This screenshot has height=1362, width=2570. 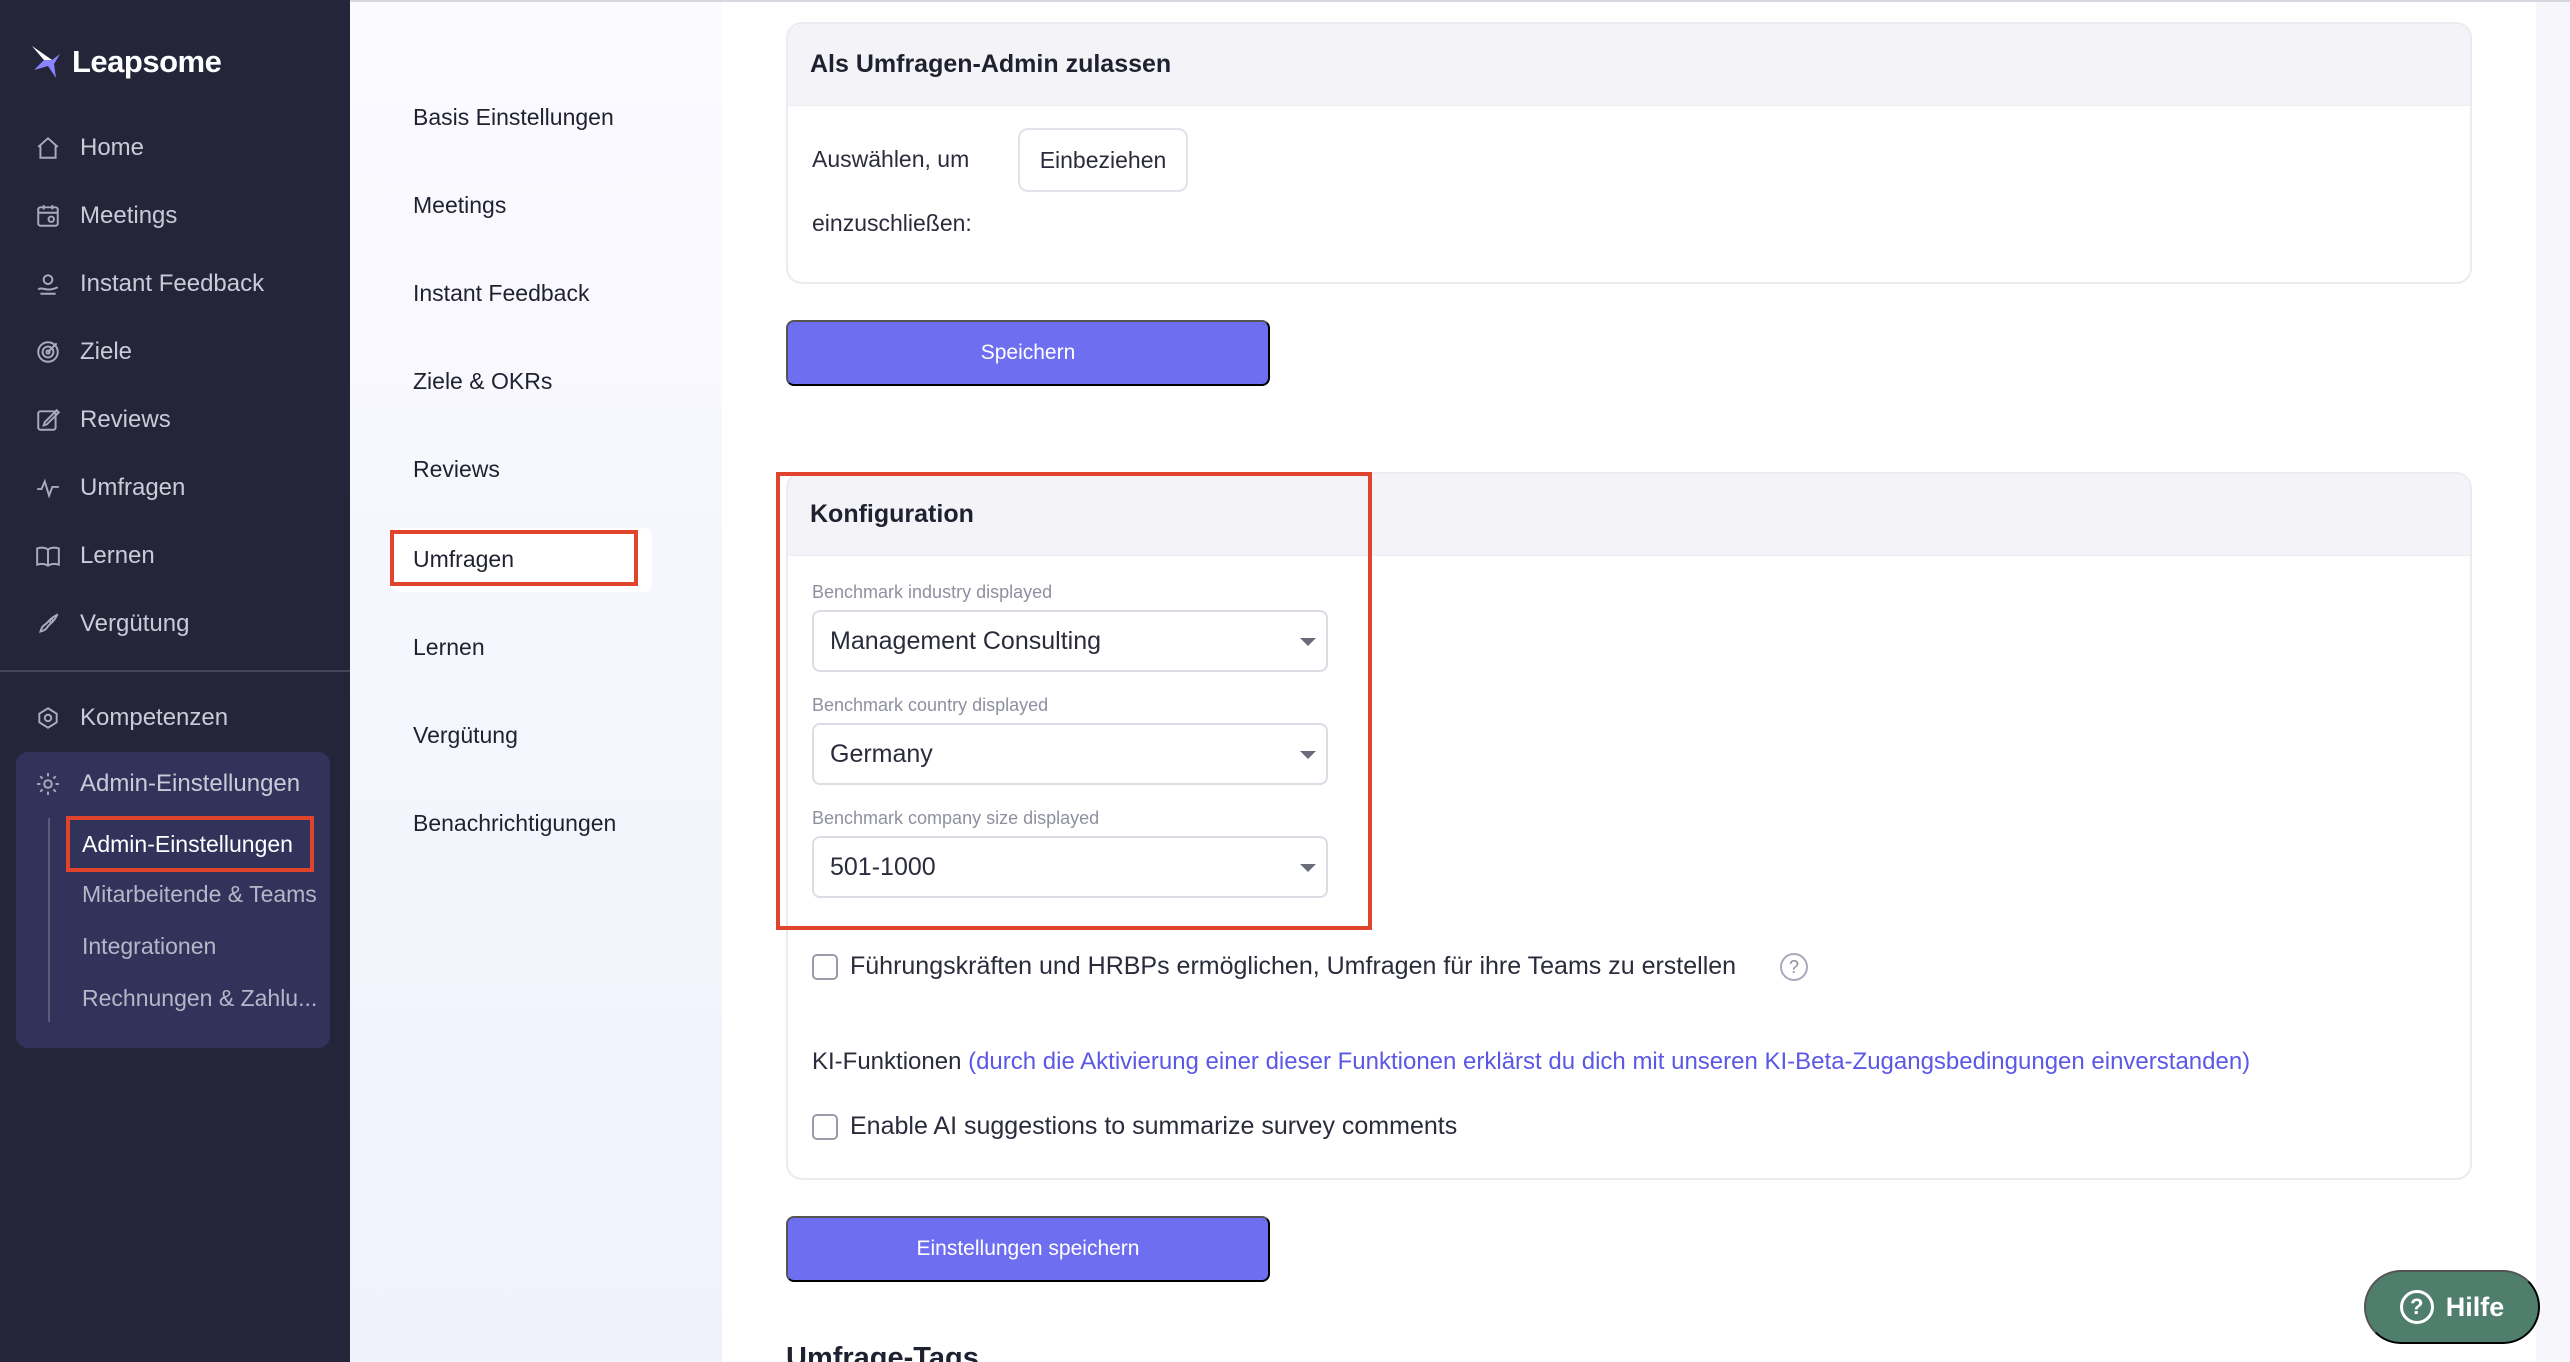 What do you see at coordinates (2416, 1307) in the screenshot?
I see `help-icon: ?` at bounding box center [2416, 1307].